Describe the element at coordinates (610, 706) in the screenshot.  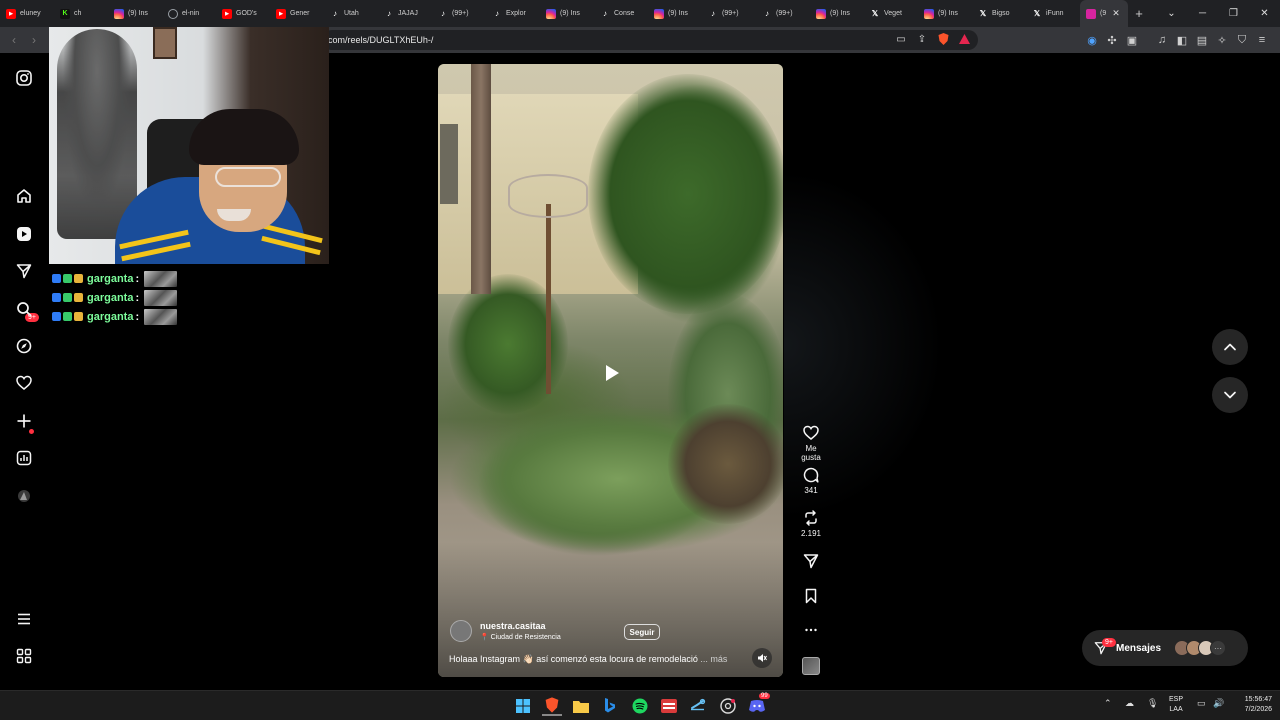
I see `bing-icon` at that location.